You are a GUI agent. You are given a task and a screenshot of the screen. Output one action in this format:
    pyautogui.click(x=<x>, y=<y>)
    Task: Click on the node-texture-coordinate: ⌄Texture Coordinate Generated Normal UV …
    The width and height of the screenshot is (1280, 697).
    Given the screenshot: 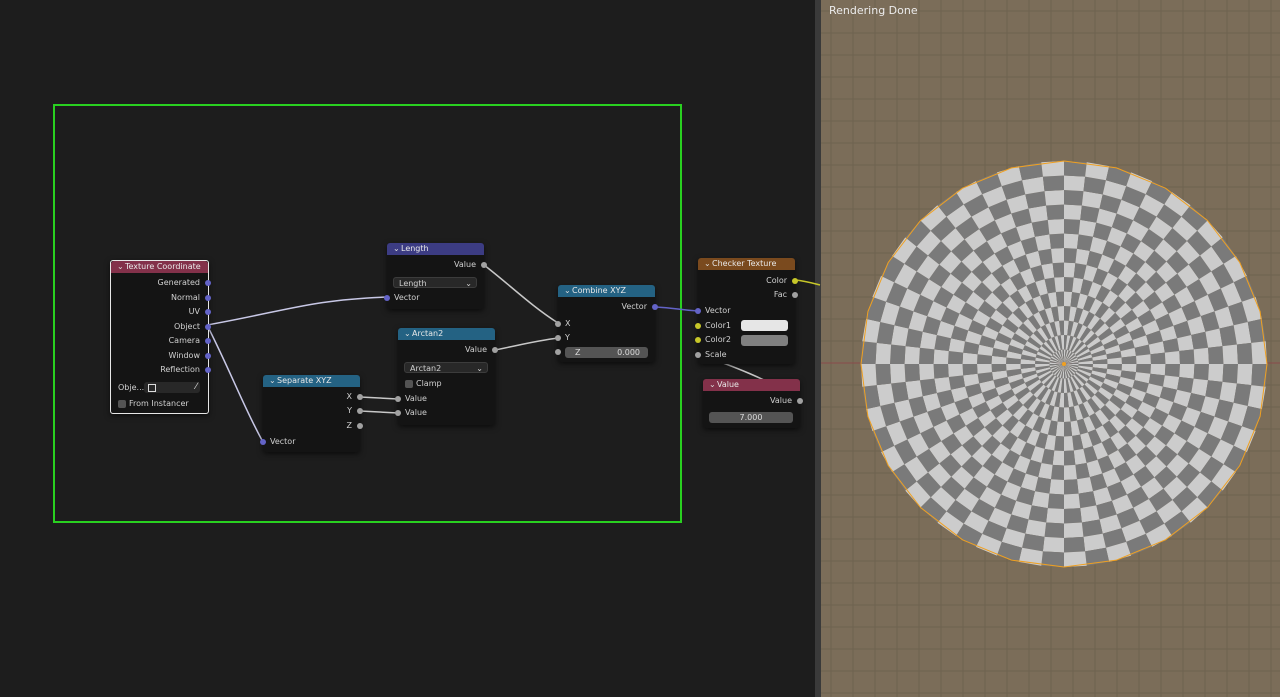 What is the action you would take?
    pyautogui.click(x=160, y=337)
    